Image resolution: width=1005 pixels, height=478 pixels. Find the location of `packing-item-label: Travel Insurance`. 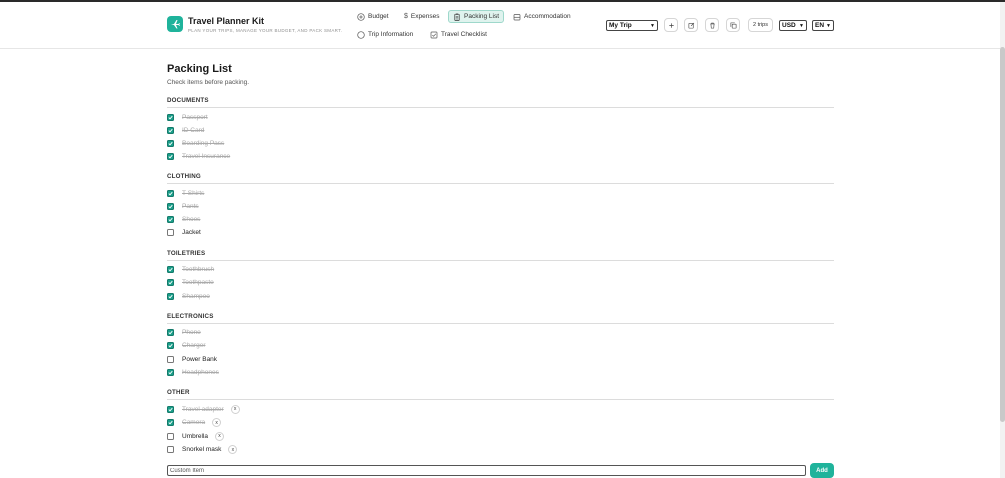

packing-item-label: Travel Insurance is located at coordinates (206, 157).